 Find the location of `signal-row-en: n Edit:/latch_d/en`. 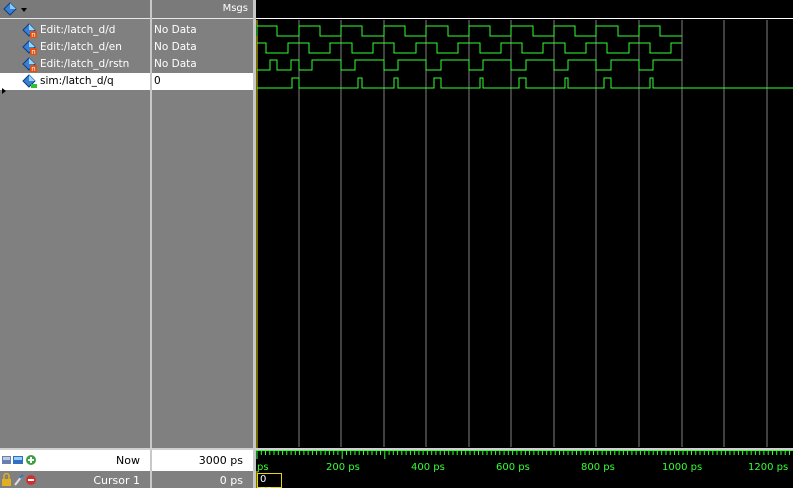

signal-row-en: n Edit:/latch_d/en is located at coordinates (75, 47).